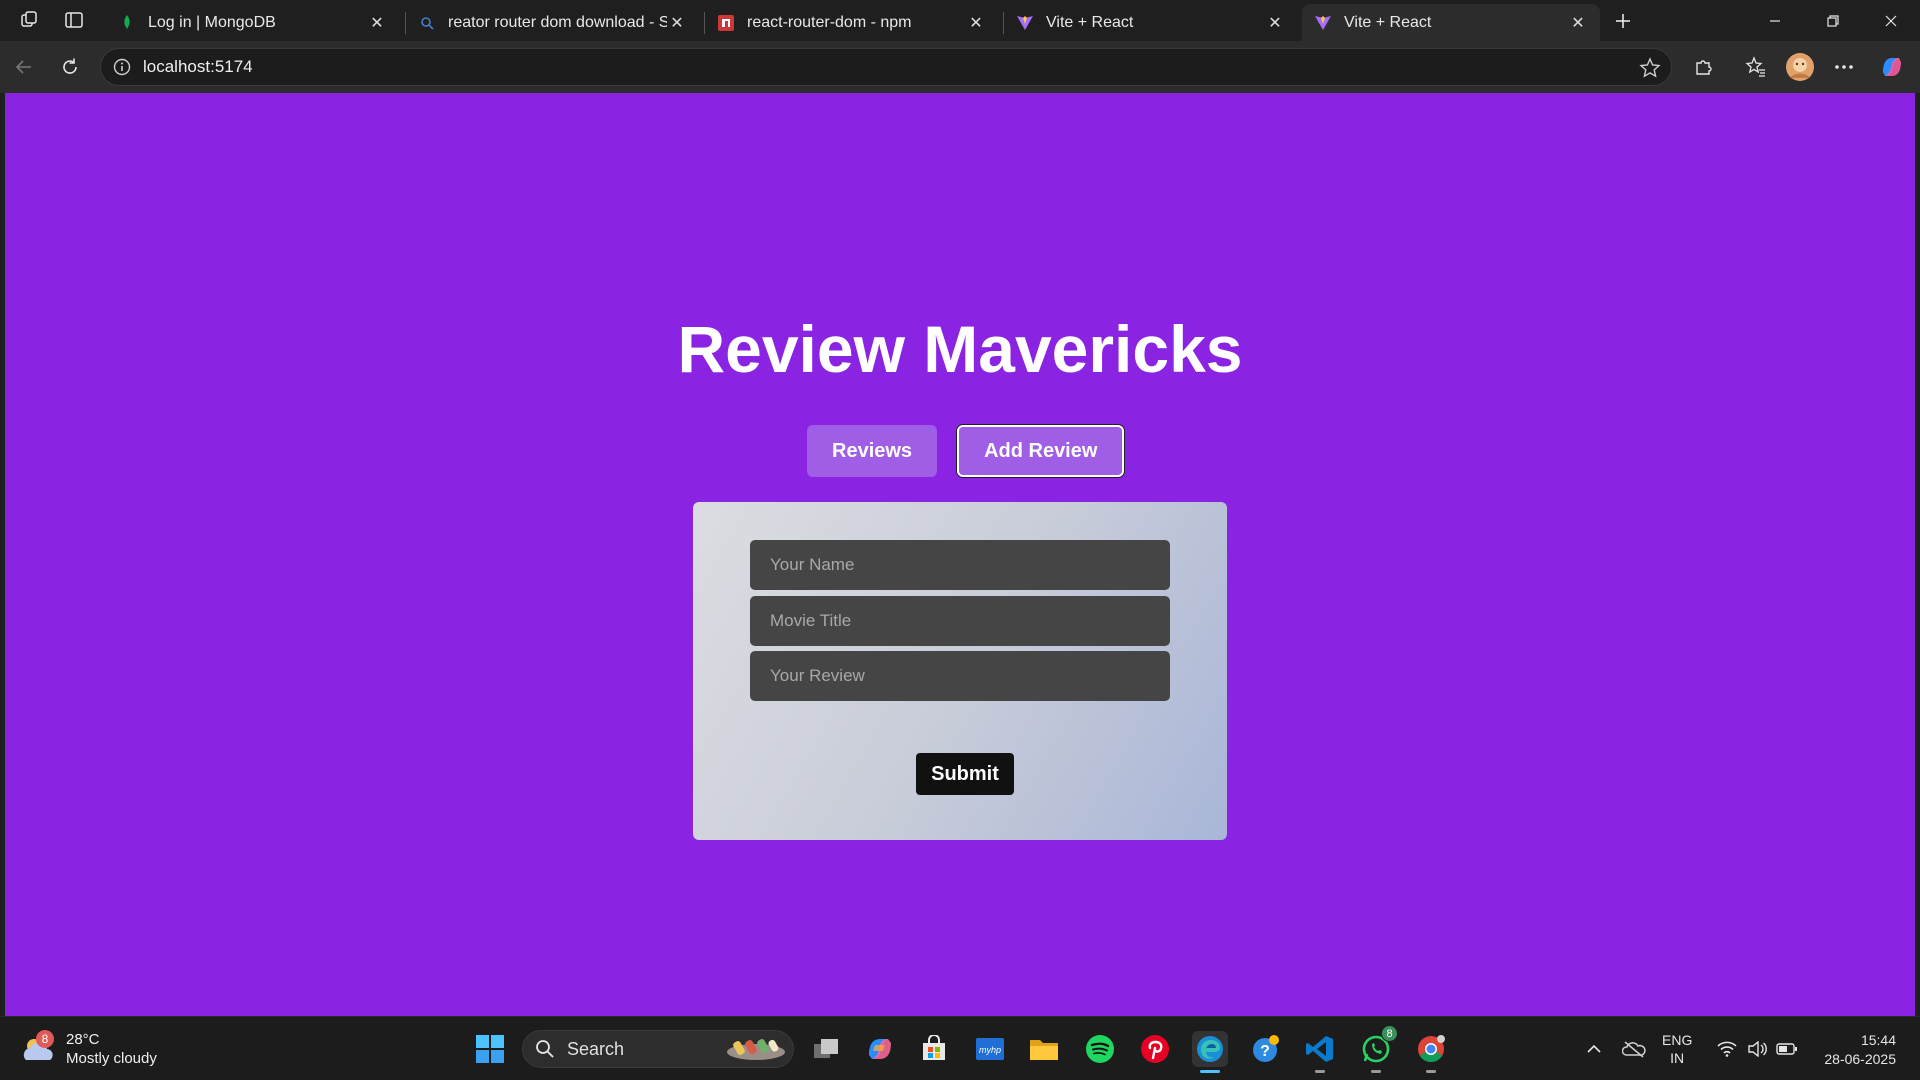  I want to click on taskbar-search: Search, so click(658, 1049).